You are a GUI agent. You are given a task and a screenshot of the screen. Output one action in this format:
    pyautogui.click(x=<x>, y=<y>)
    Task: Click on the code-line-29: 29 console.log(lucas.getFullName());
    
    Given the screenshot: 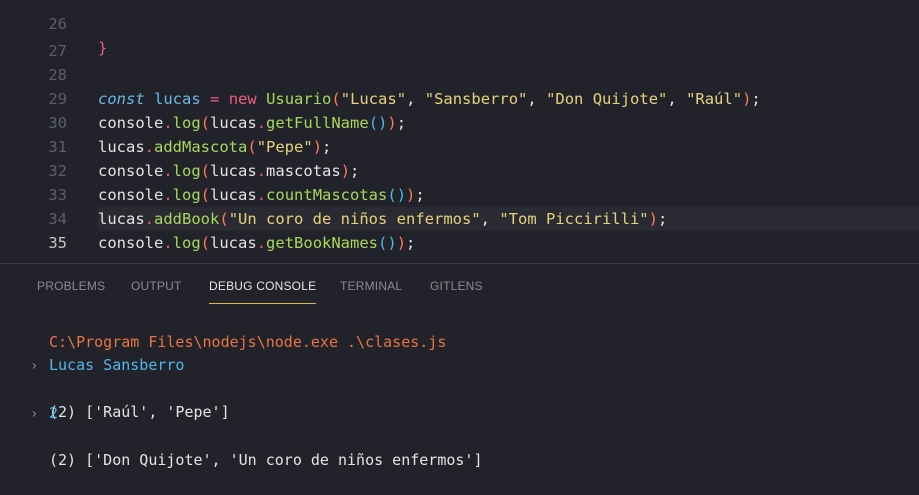 What is the action you would take?
    pyautogui.click(x=459, y=97)
    